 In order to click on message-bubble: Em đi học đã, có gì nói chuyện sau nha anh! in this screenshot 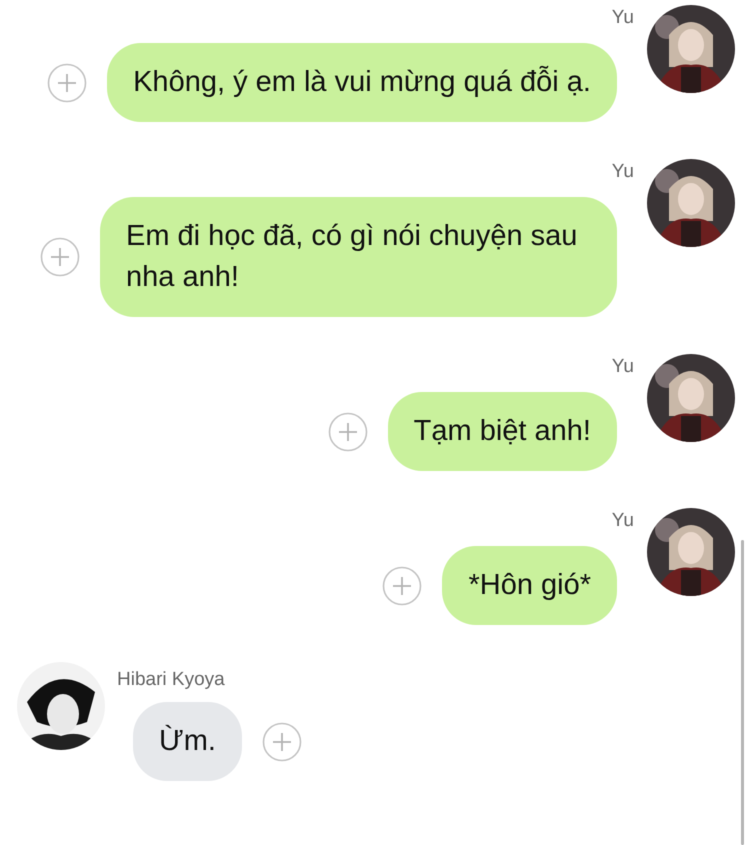, I will do `click(358, 257)`.